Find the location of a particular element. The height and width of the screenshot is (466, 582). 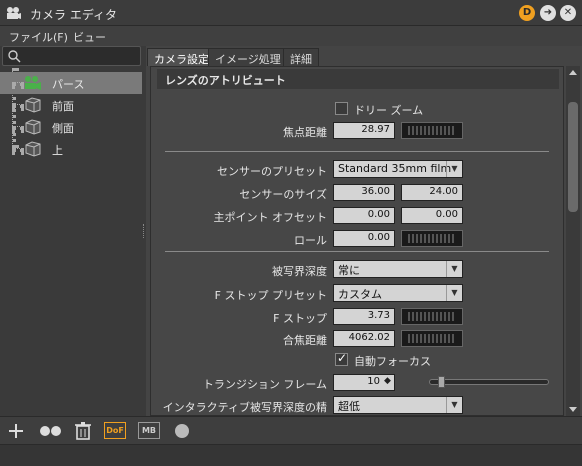

autofocus-checkbox is located at coordinates (341, 358).